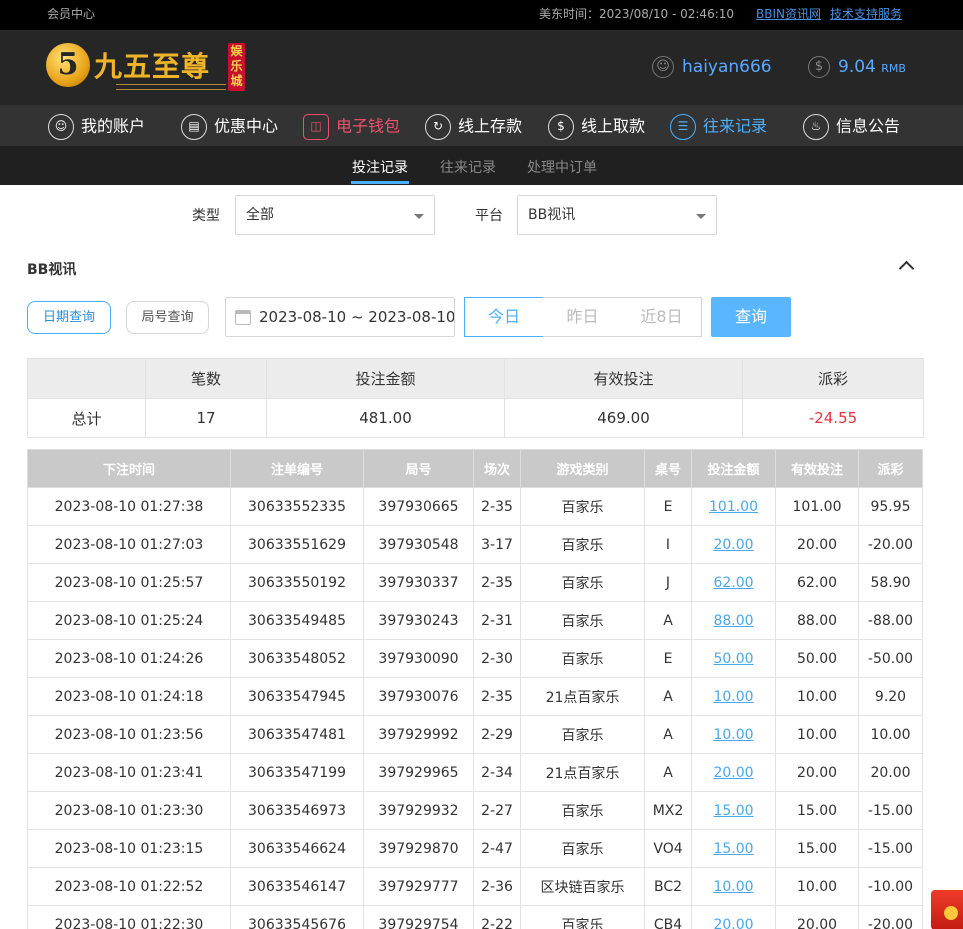 The image size is (963, 929). What do you see at coordinates (71, 13) in the screenshot?
I see `member-center-link: 会员中心` at bounding box center [71, 13].